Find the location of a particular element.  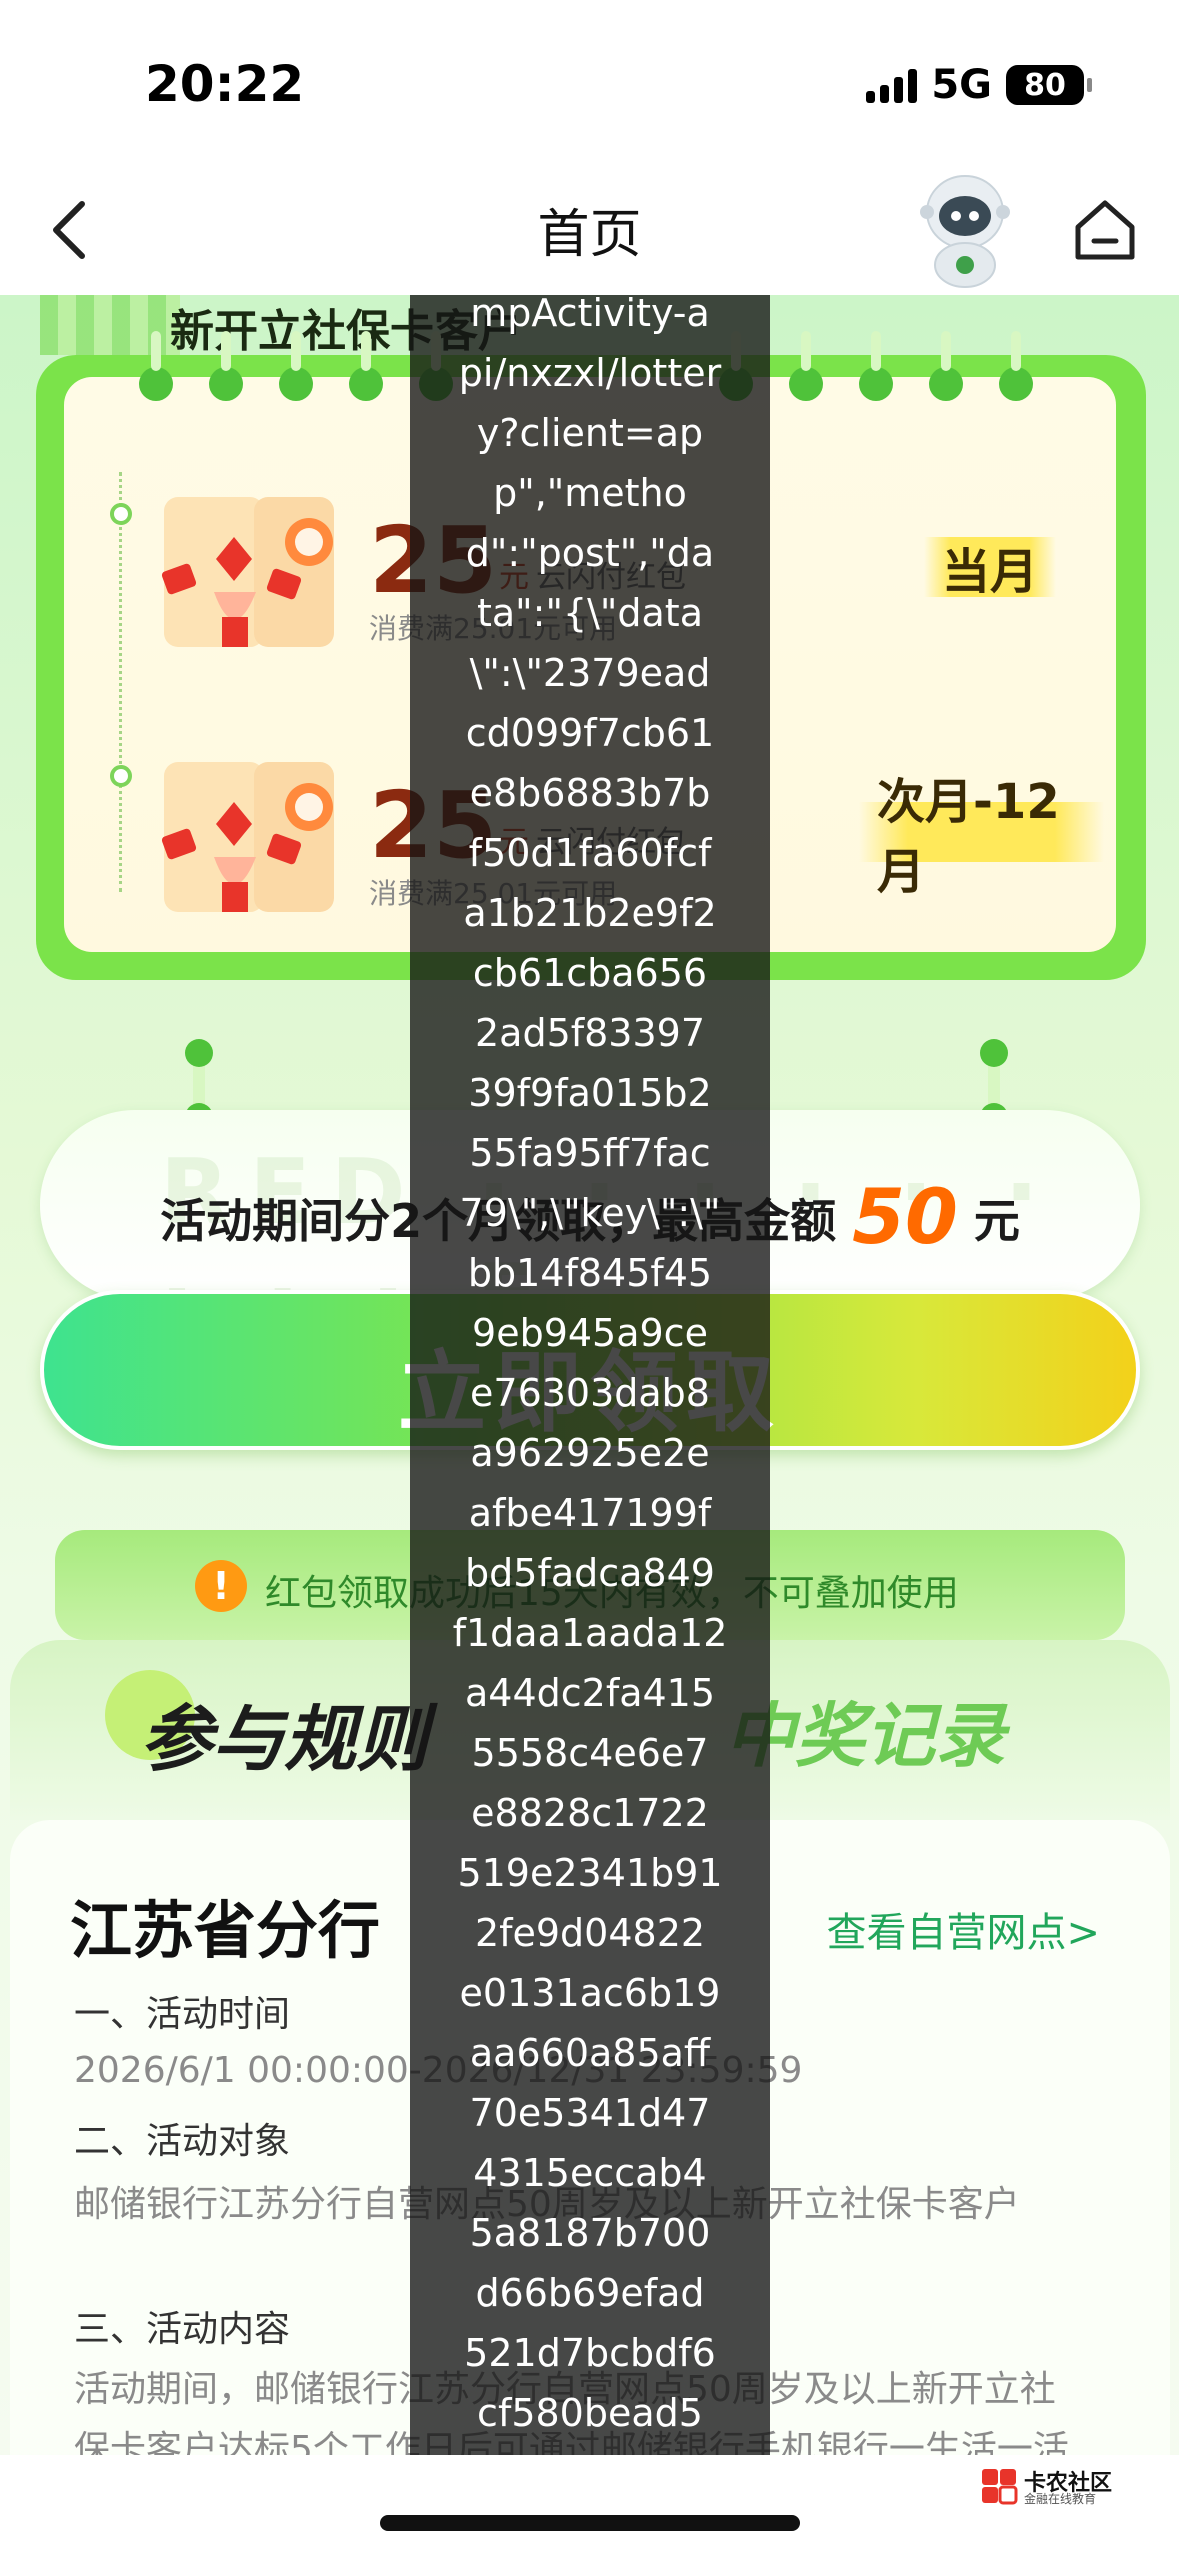

reward-period: 当月 is located at coordinates (990, 568).